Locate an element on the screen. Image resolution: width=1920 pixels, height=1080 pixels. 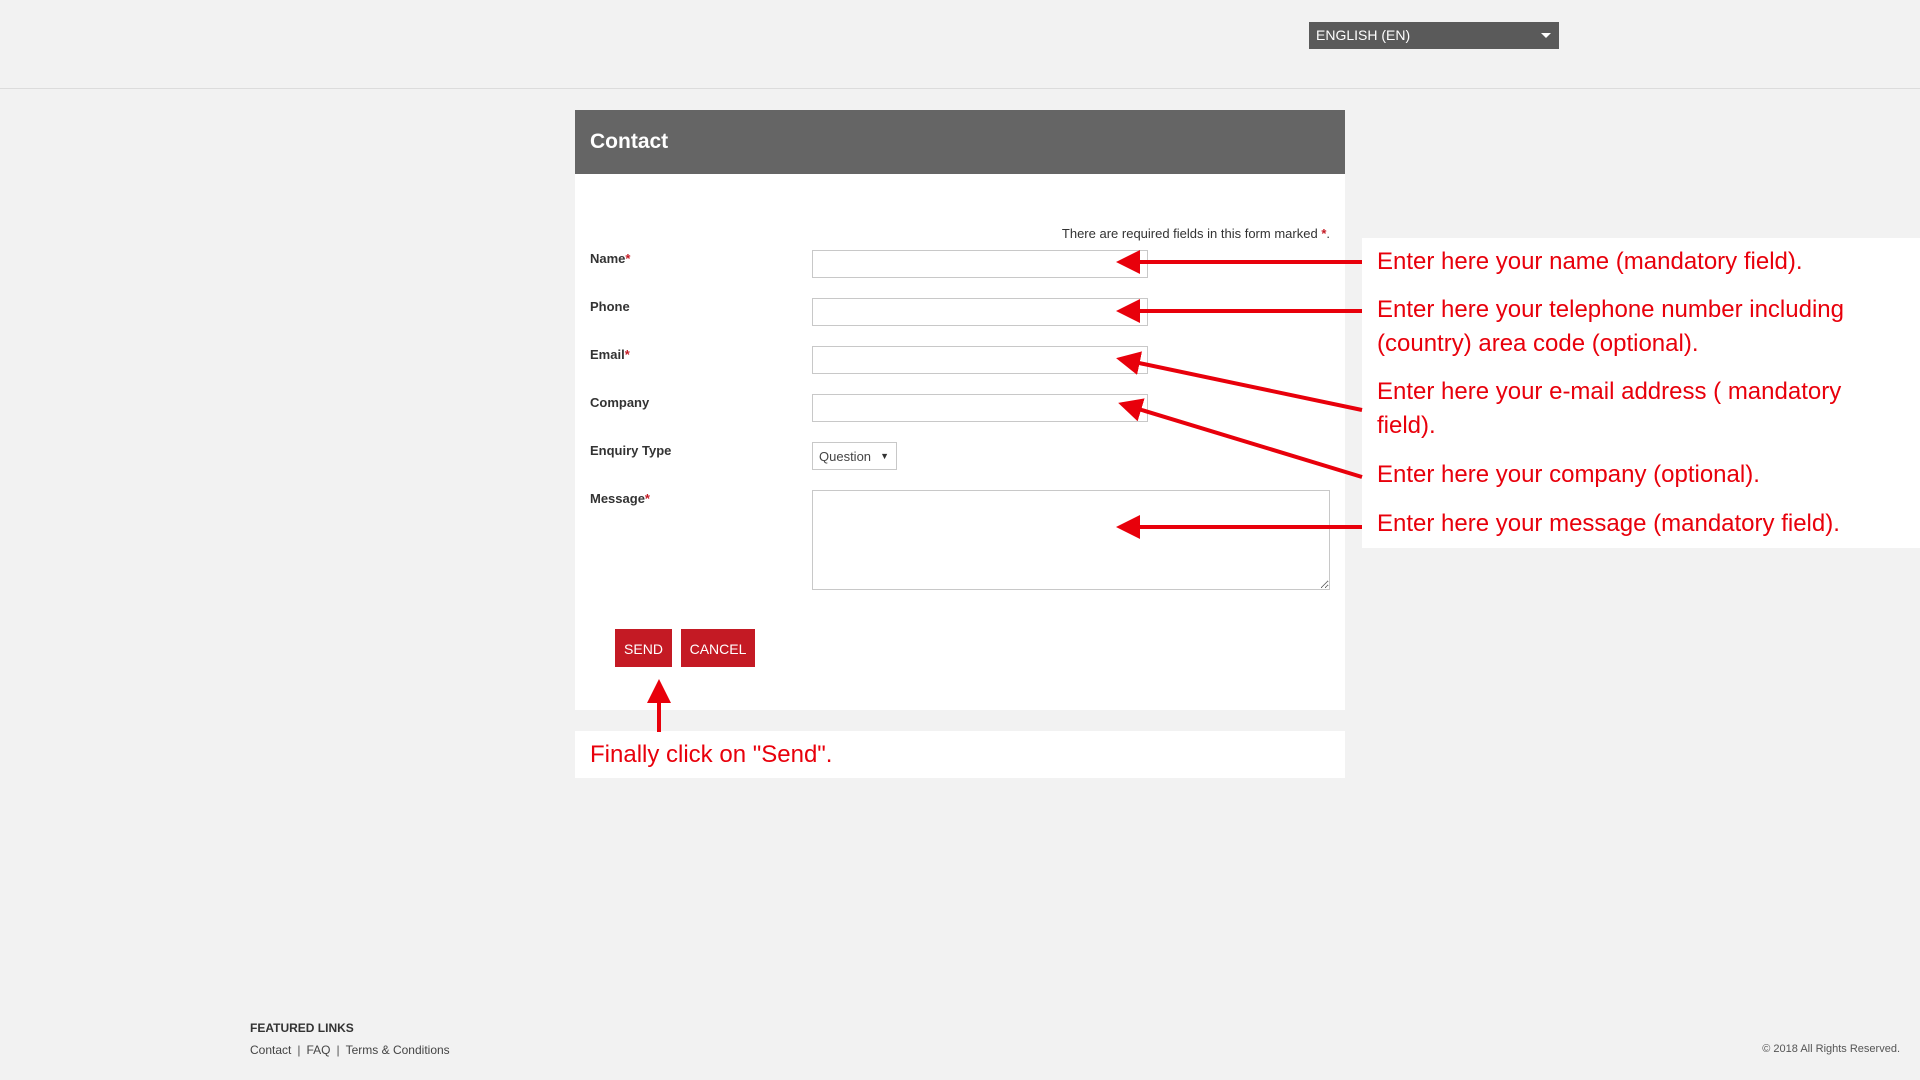
footer-link-contact: Contact is located at coordinates (270, 1050).